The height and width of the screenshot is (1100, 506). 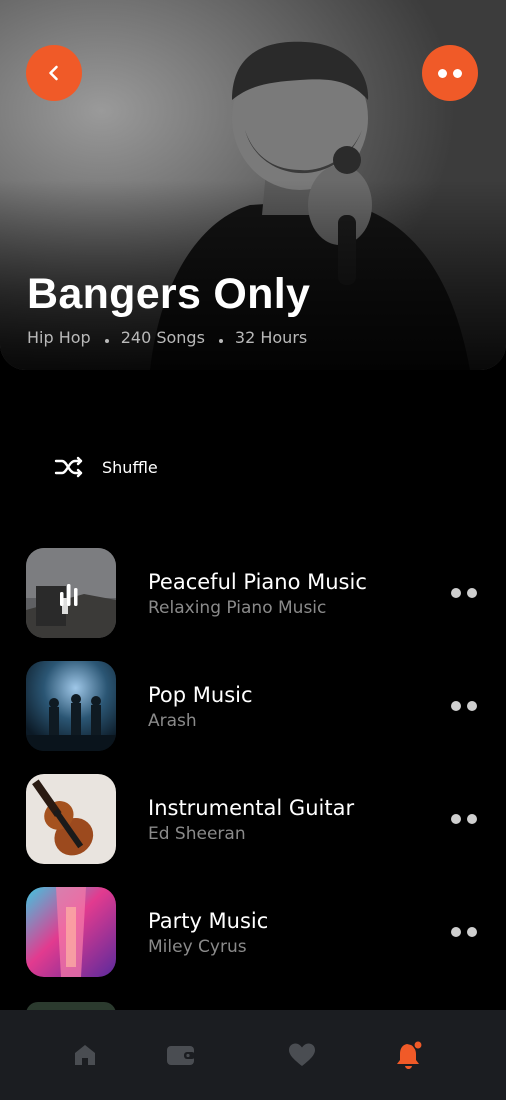 What do you see at coordinates (253, 1055) in the screenshot?
I see `bottom-navigation` at bounding box center [253, 1055].